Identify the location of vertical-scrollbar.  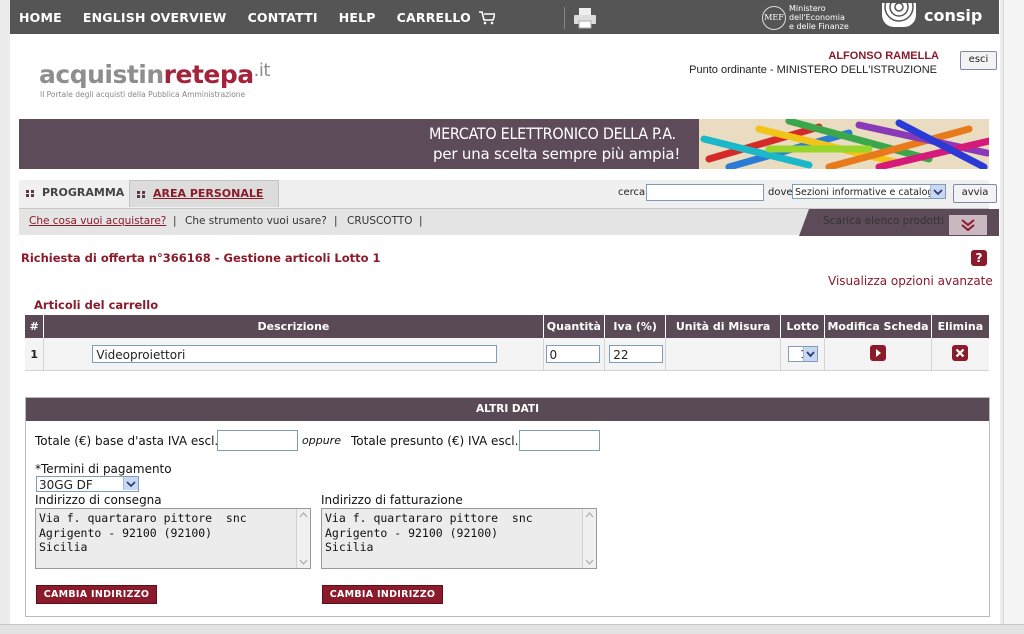
(1013, 316).